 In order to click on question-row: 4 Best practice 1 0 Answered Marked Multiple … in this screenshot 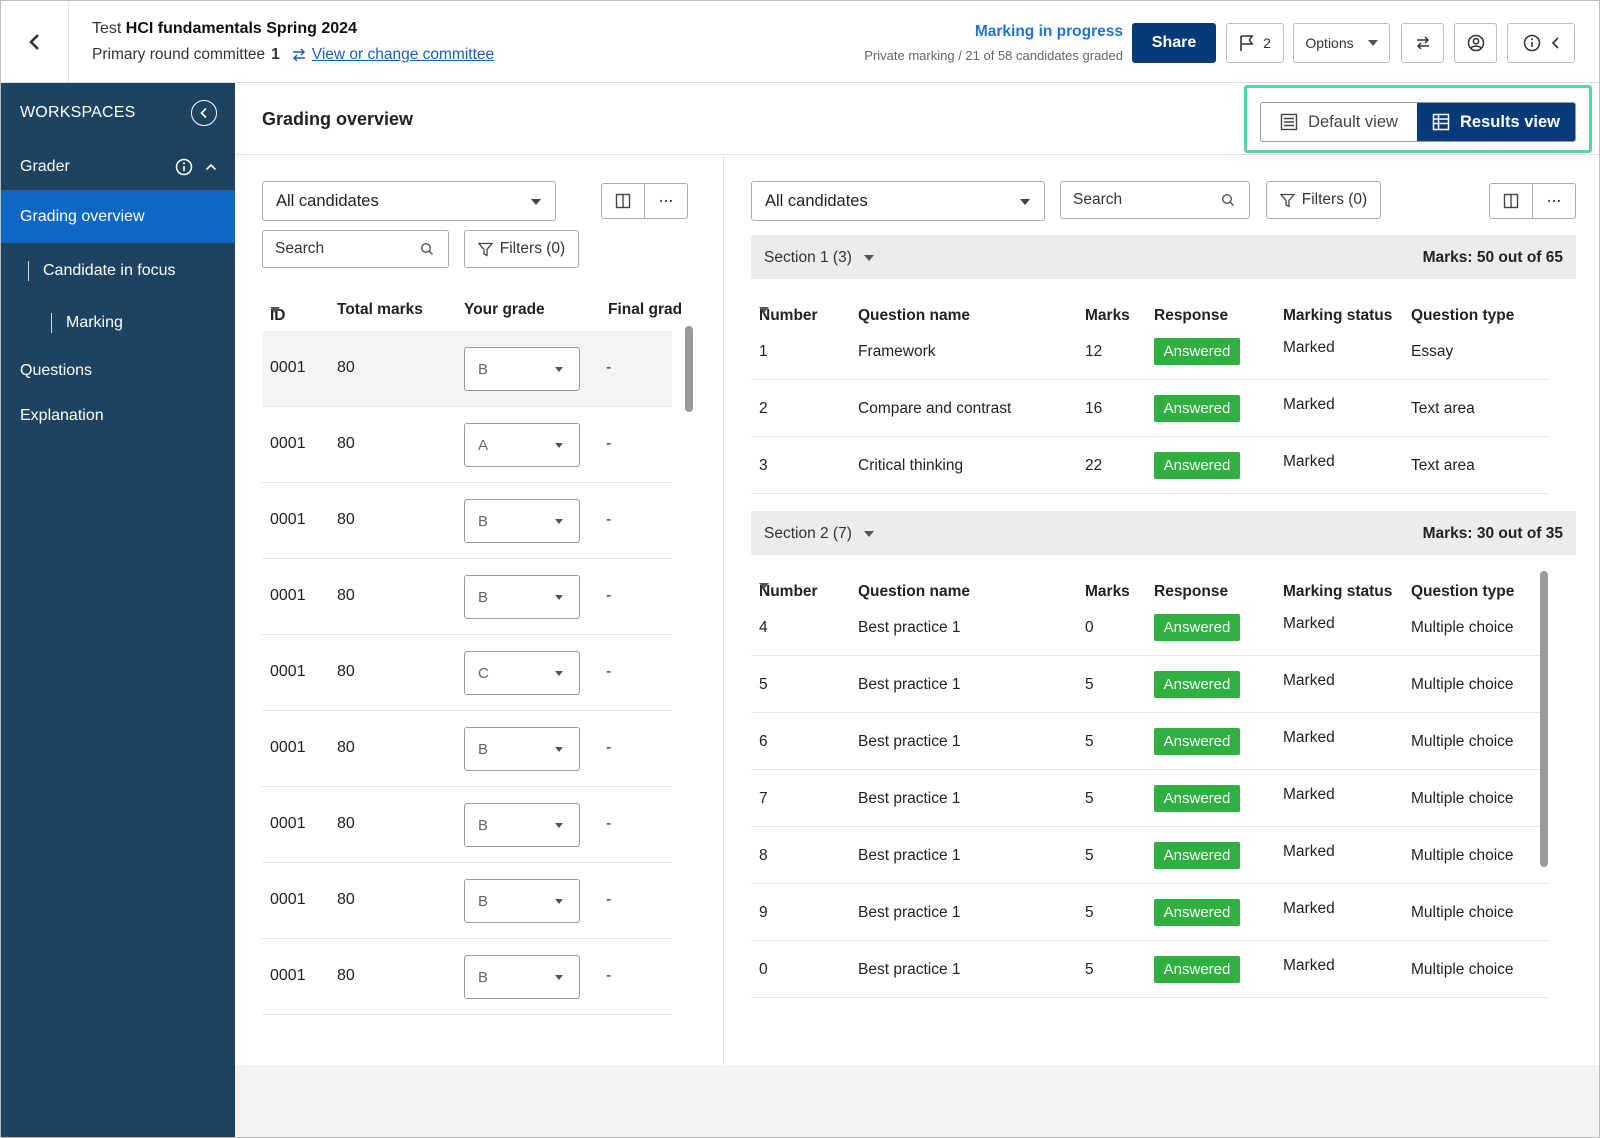, I will do `click(1149, 627)`.